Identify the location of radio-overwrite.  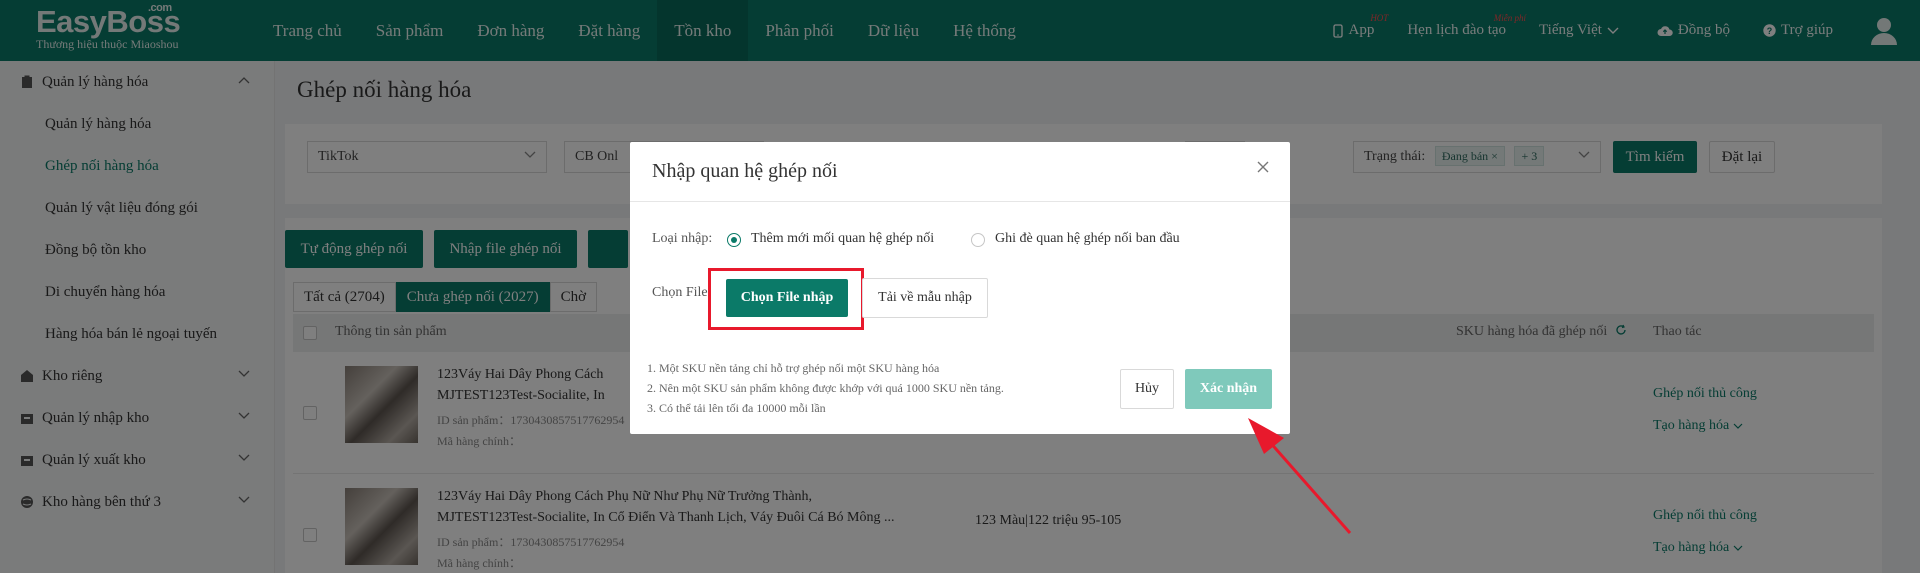
(978, 240).